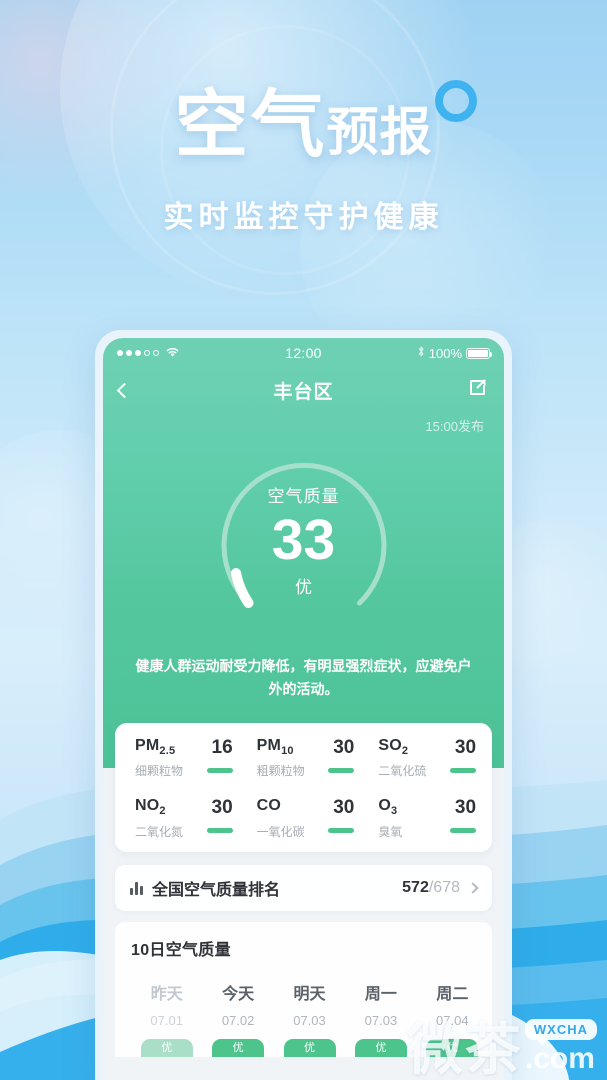 The height and width of the screenshot is (1080, 607). Describe the element at coordinates (455, 101) in the screenshot. I see `ring-decoration-icon` at that location.